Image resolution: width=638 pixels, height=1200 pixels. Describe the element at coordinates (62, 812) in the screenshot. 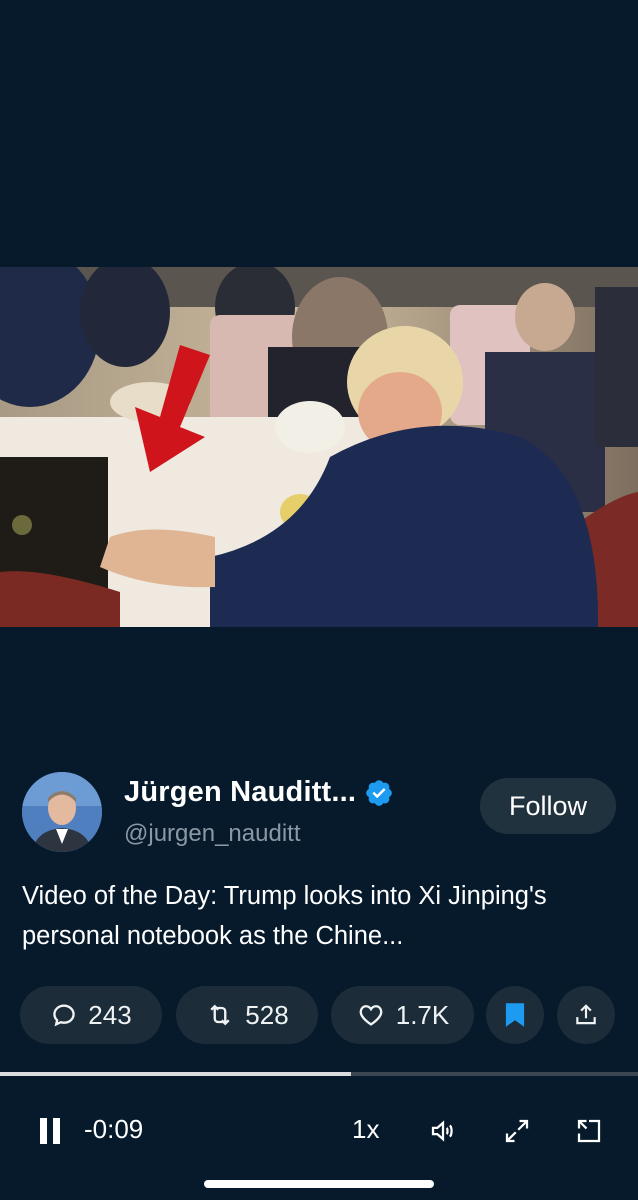

I see `avatar` at that location.